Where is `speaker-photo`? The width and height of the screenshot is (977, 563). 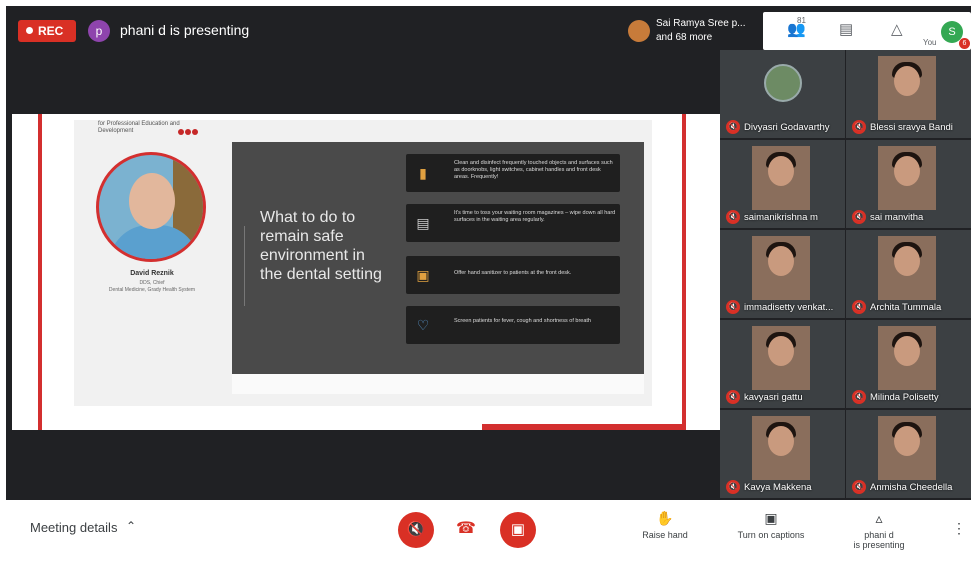
speaker-photo is located at coordinates (151, 207).